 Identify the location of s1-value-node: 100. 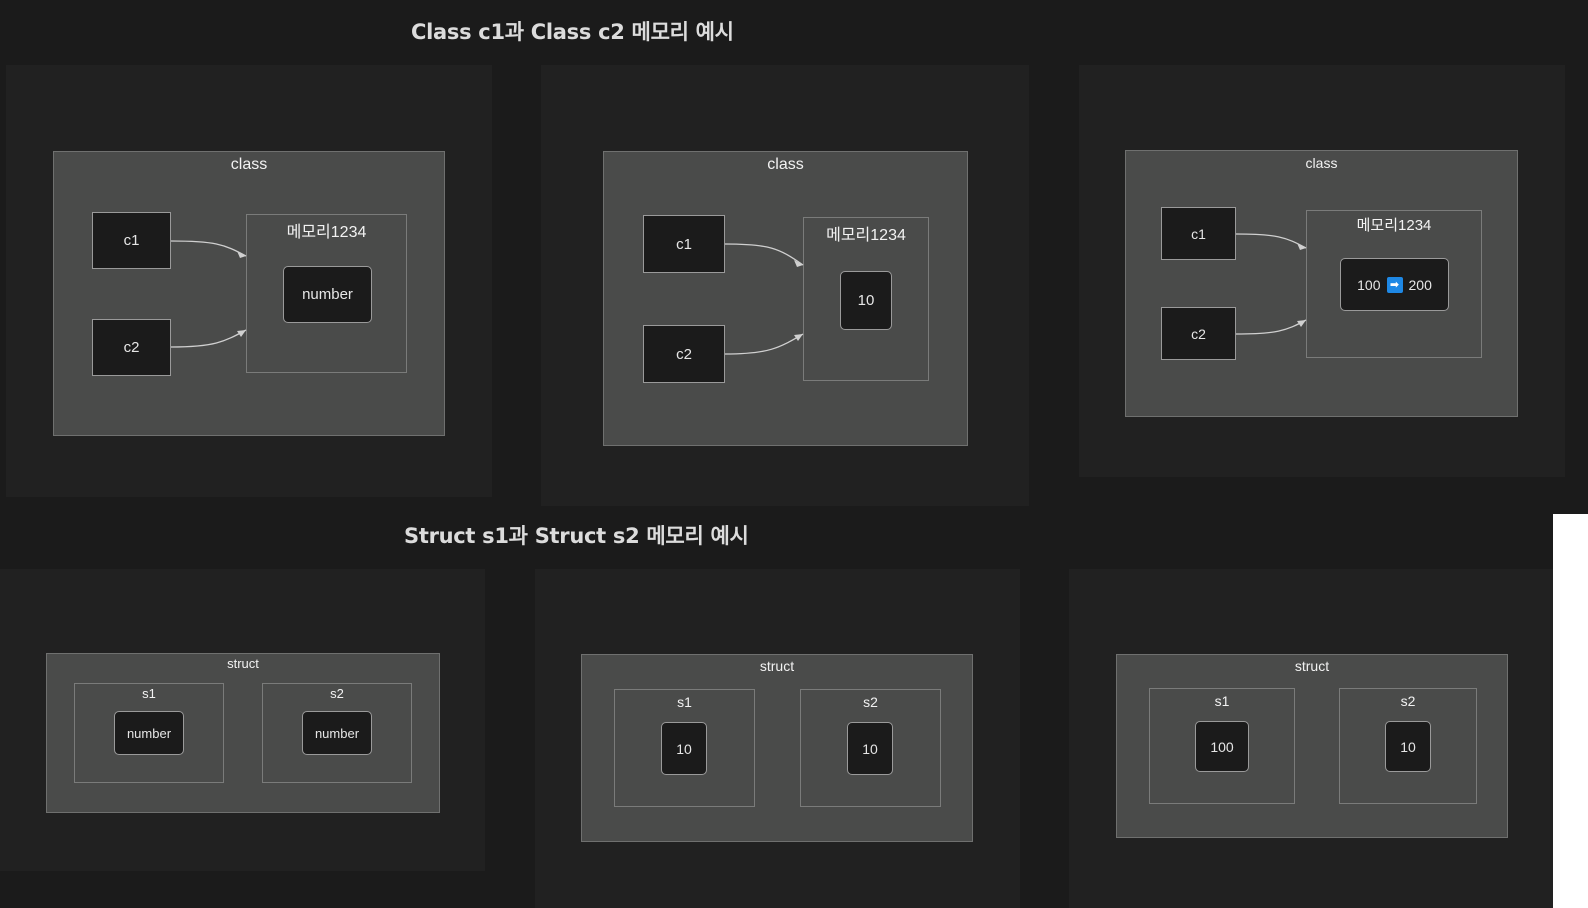
(1222, 746).